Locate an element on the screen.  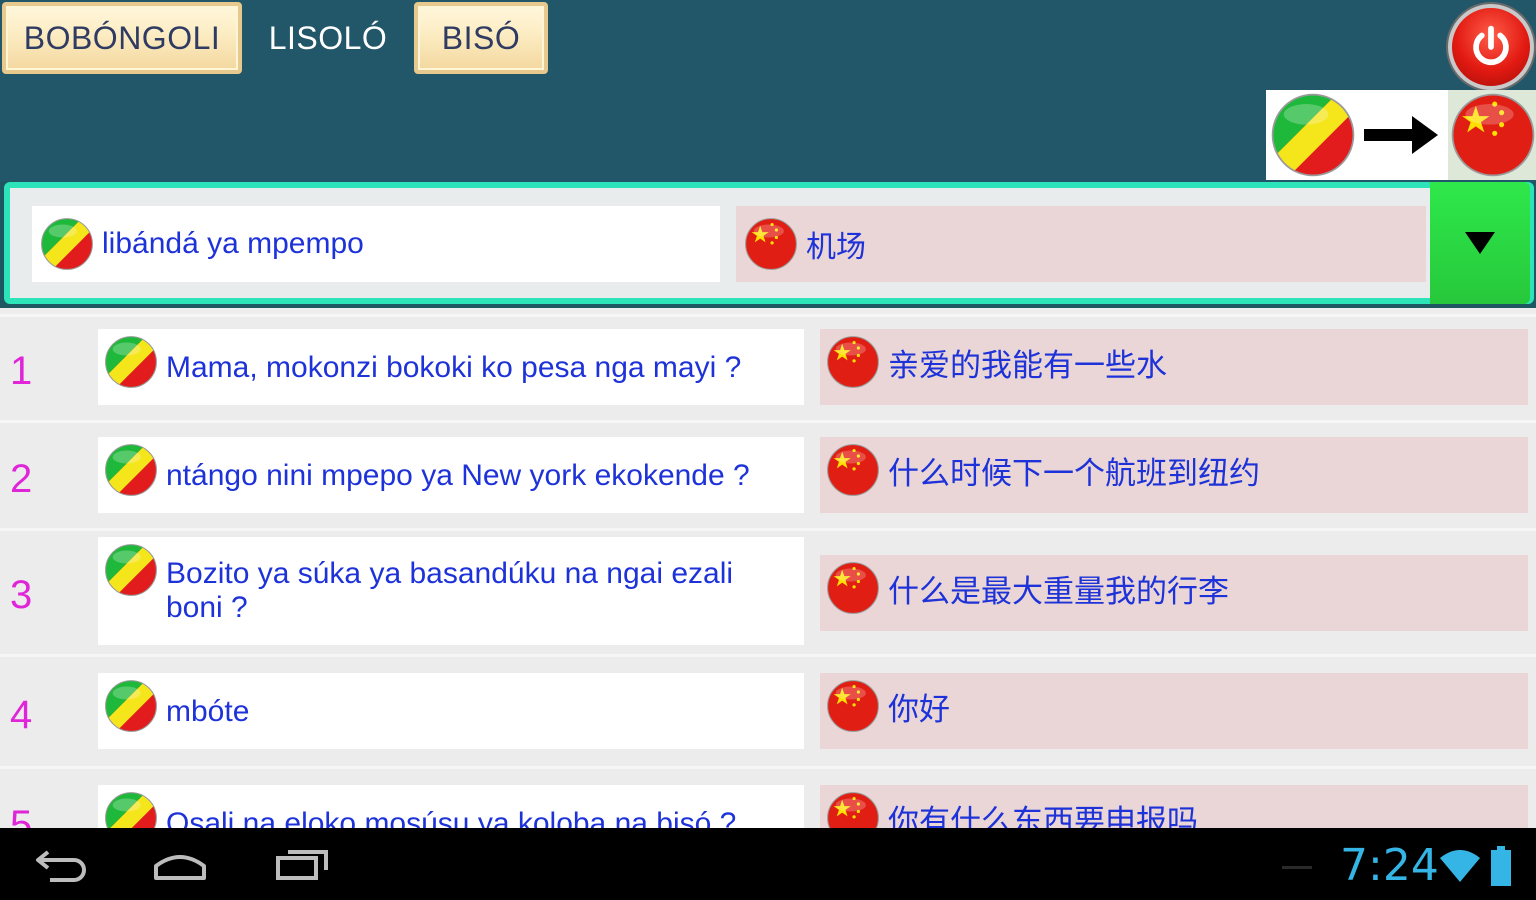
divider is located at coordinates (1297, 867).